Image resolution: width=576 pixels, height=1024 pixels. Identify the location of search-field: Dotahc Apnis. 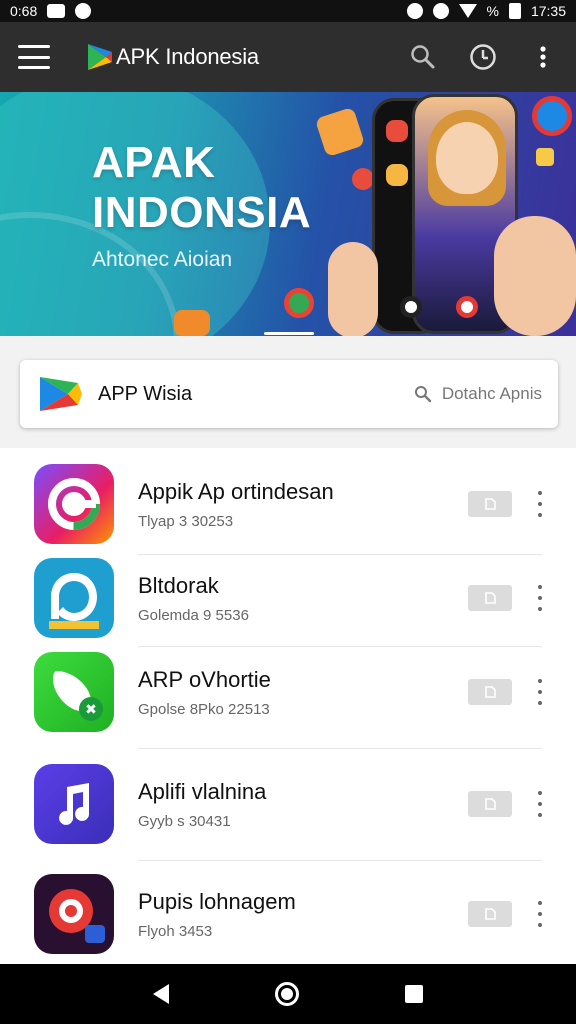
(478, 394).